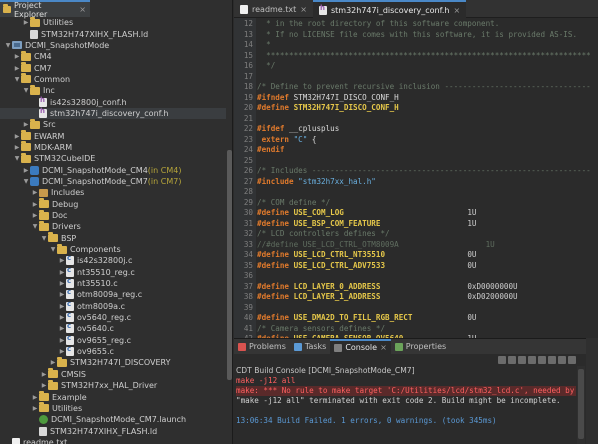 The width and height of the screenshot is (598, 444). What do you see at coordinates (113, 79) in the screenshot?
I see `tree-item: ▼ Common` at bounding box center [113, 79].